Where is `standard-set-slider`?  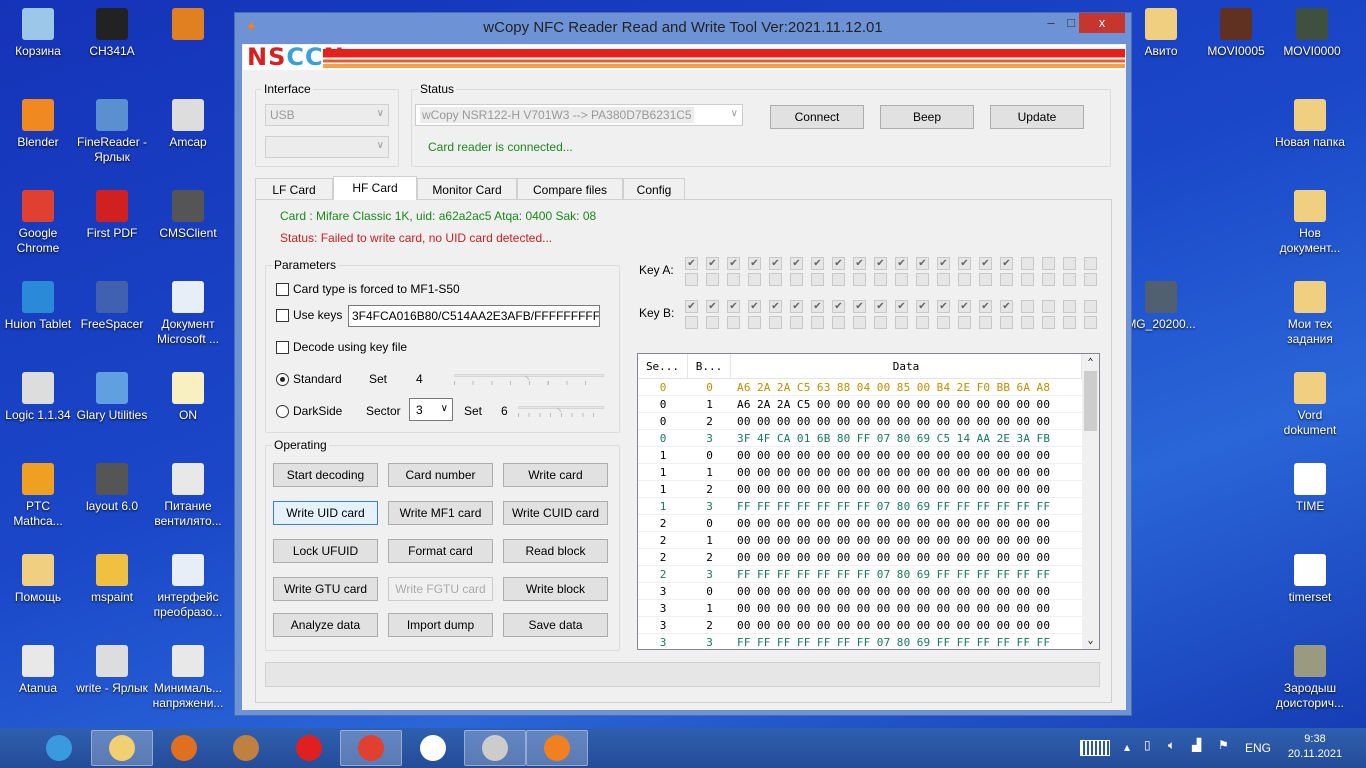
standard-set-slider is located at coordinates (529, 379).